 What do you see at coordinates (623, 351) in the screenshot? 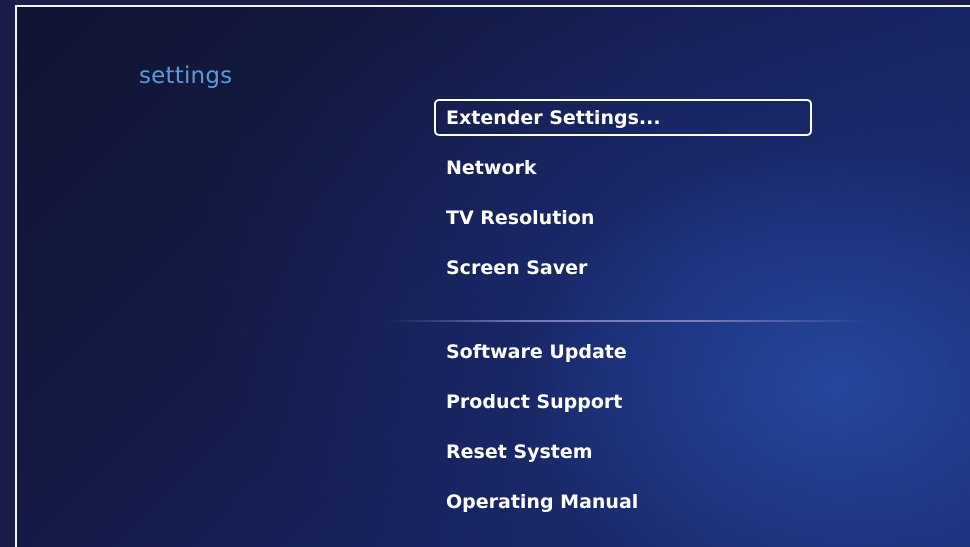
I see `menu-item-software-update: Software Update` at bounding box center [623, 351].